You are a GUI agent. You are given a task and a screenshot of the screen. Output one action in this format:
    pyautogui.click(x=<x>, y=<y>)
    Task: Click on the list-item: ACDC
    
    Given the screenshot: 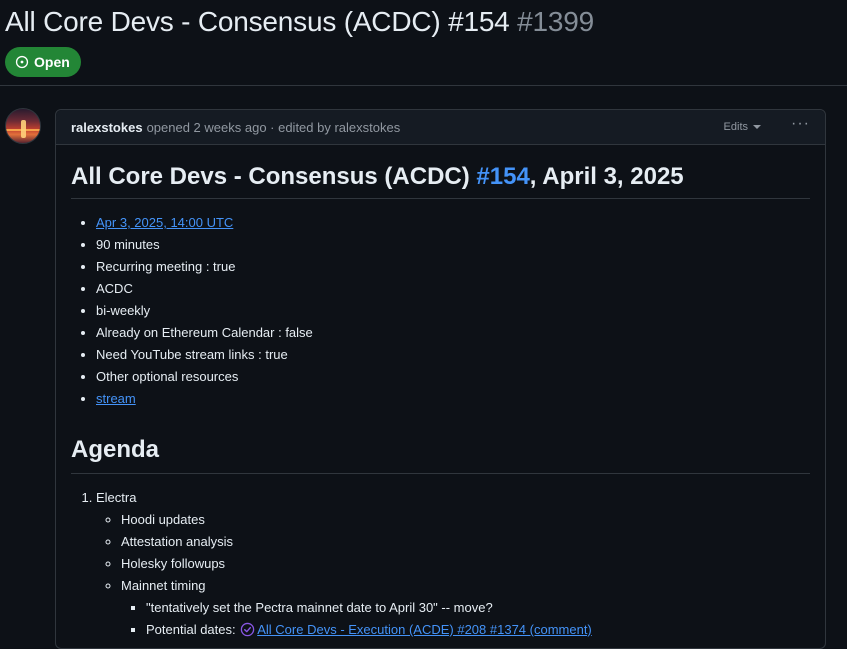 What is the action you would take?
    pyautogui.click(x=453, y=289)
    